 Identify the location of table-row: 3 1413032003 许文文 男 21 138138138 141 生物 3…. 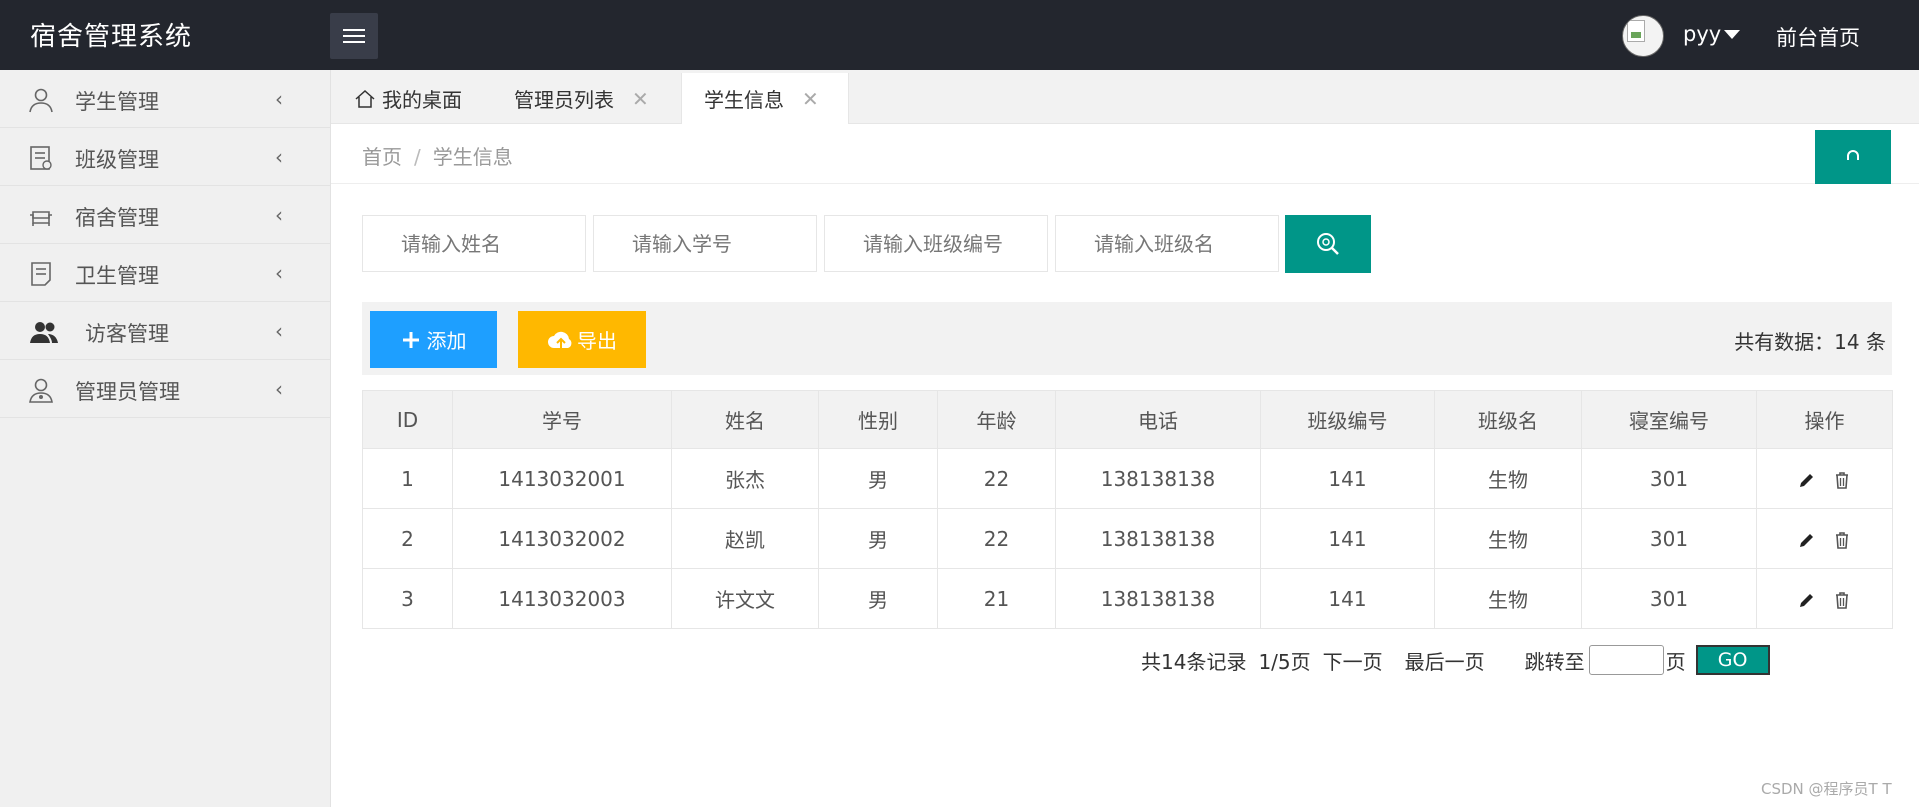
(1127, 598).